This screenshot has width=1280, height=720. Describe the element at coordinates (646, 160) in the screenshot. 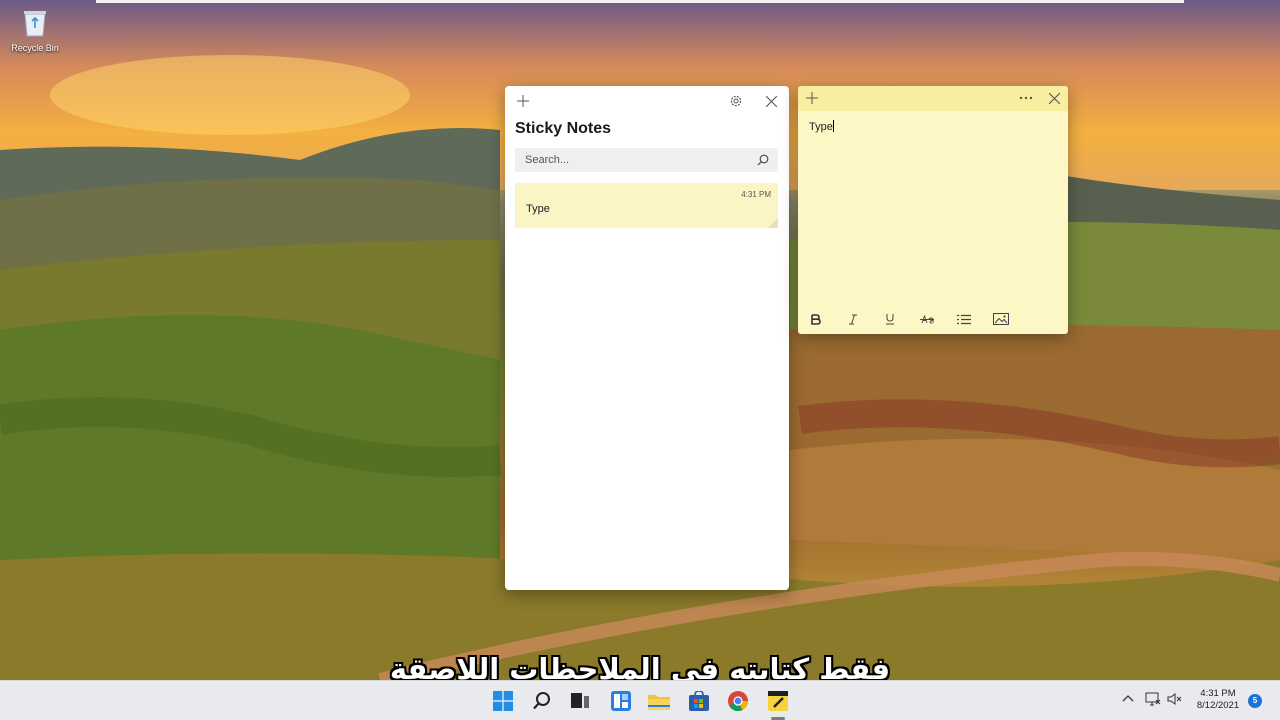

I see `search-input` at that location.